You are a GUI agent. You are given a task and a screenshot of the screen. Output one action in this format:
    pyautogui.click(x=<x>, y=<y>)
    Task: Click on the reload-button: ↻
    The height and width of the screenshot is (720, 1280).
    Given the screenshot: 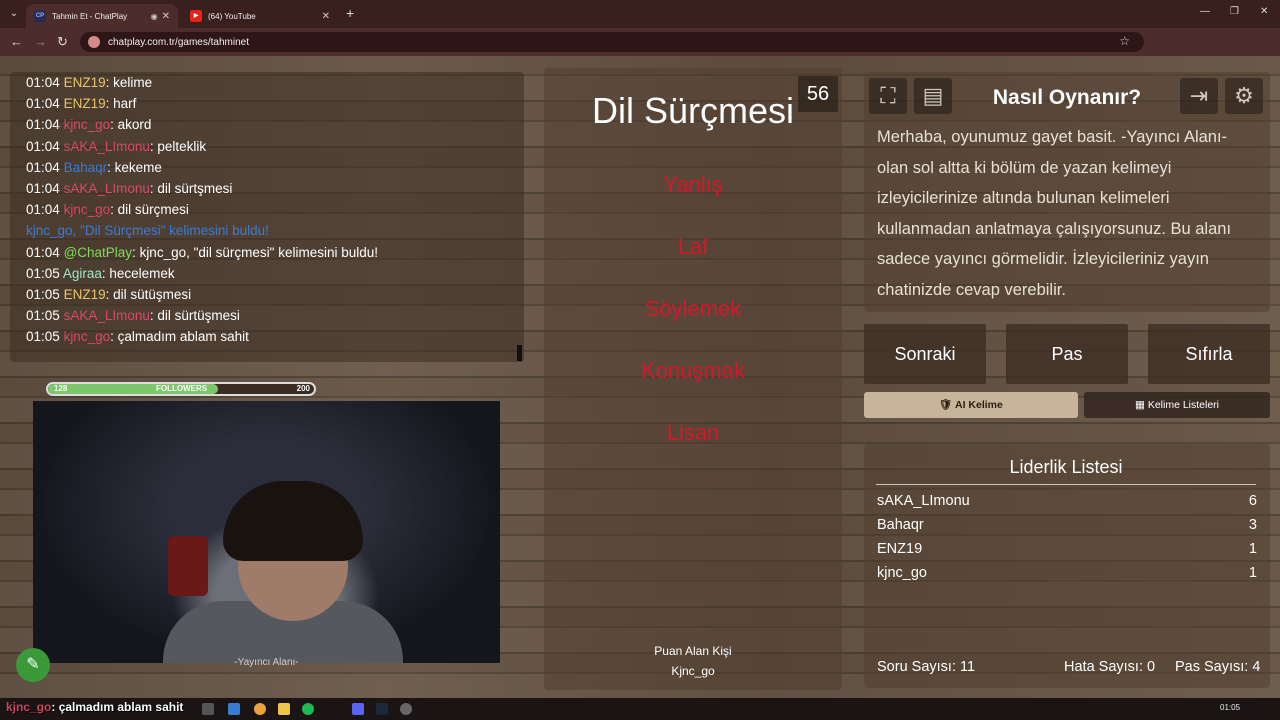 What is the action you would take?
    pyautogui.click(x=62, y=42)
    